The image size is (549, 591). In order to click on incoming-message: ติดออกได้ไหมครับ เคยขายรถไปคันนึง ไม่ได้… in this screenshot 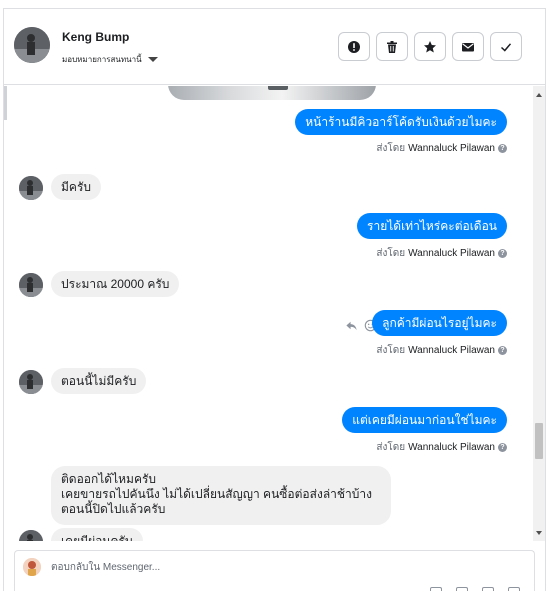, I will do `click(221, 495)`.